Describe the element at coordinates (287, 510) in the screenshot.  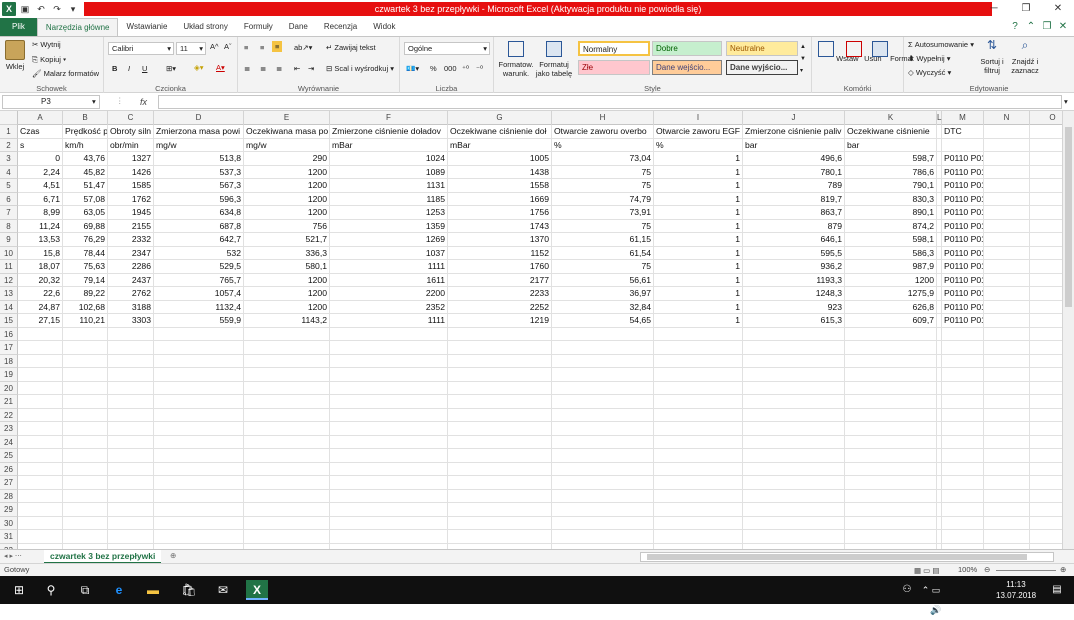
I see `cell-E29` at that location.